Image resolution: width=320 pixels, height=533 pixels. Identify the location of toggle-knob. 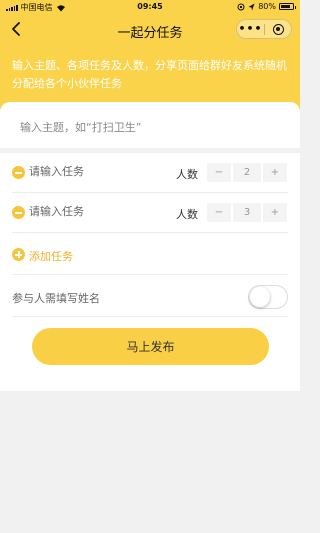
(260, 297).